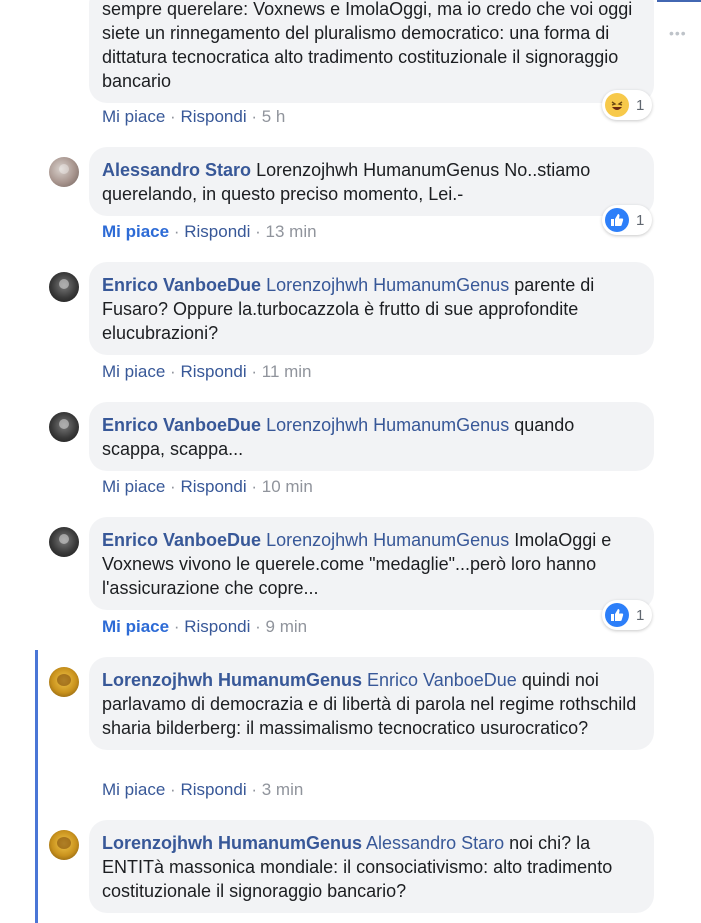 The image size is (701, 923). I want to click on reply-thread-line, so click(36, 786).